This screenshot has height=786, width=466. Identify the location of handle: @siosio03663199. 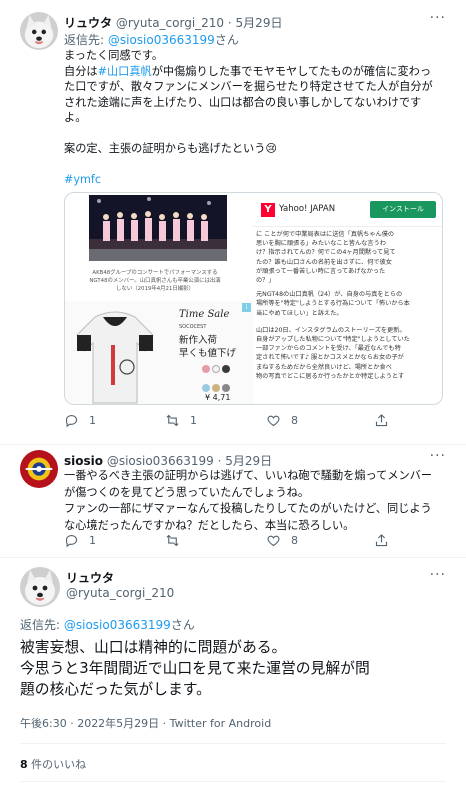
(160, 461).